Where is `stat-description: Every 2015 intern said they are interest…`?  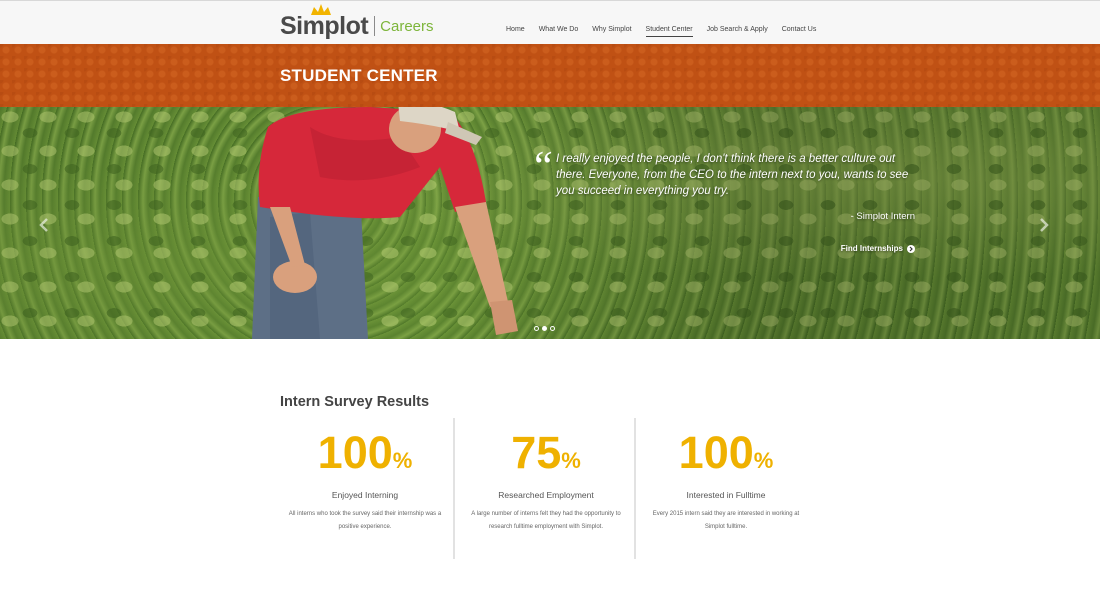 stat-description: Every 2015 intern said they are interest… is located at coordinates (726, 520).